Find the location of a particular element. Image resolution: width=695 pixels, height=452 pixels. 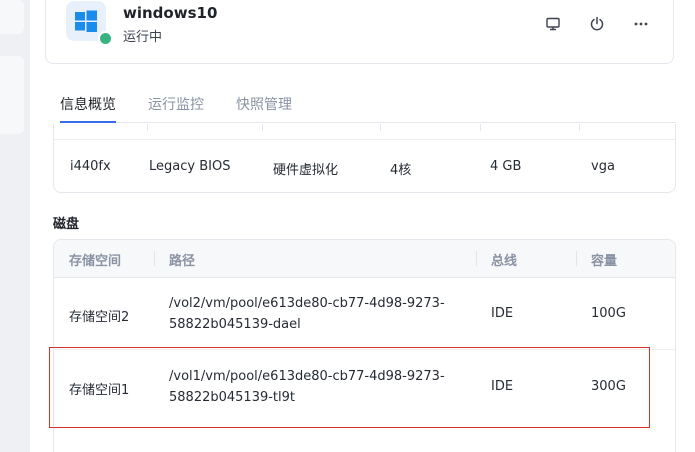

firmware-value: Legacy BIOS is located at coordinates (190, 166).